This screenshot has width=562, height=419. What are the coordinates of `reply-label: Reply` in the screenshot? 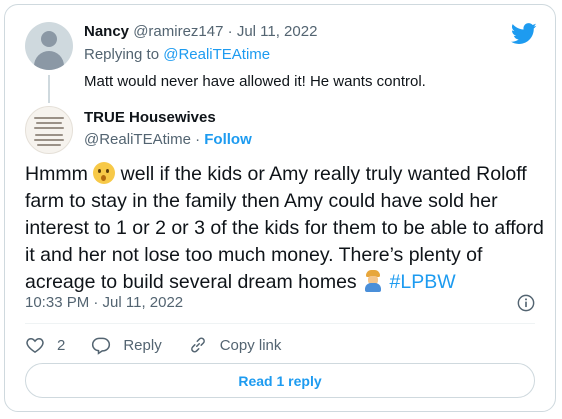 It's located at (142, 345).